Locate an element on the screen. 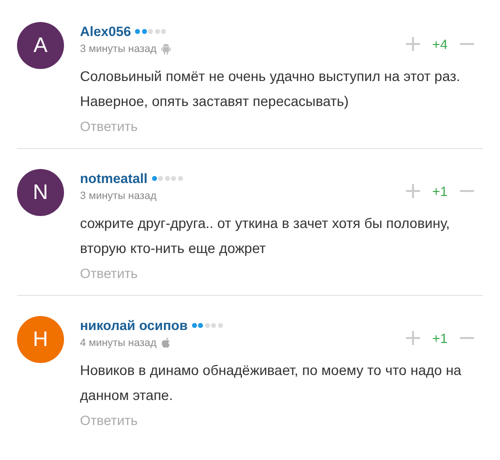 The height and width of the screenshot is (460, 500). user-avatar: N is located at coordinates (40, 192).